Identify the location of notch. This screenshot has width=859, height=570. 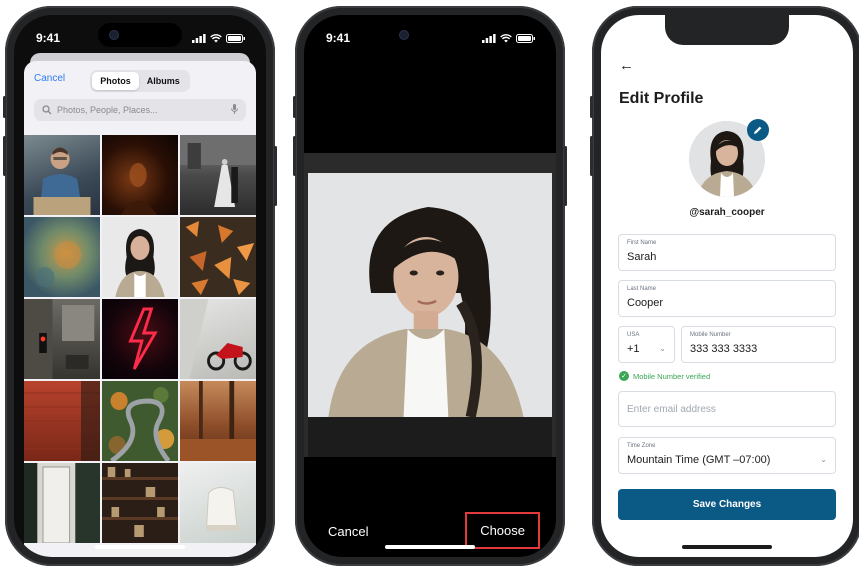
(727, 30).